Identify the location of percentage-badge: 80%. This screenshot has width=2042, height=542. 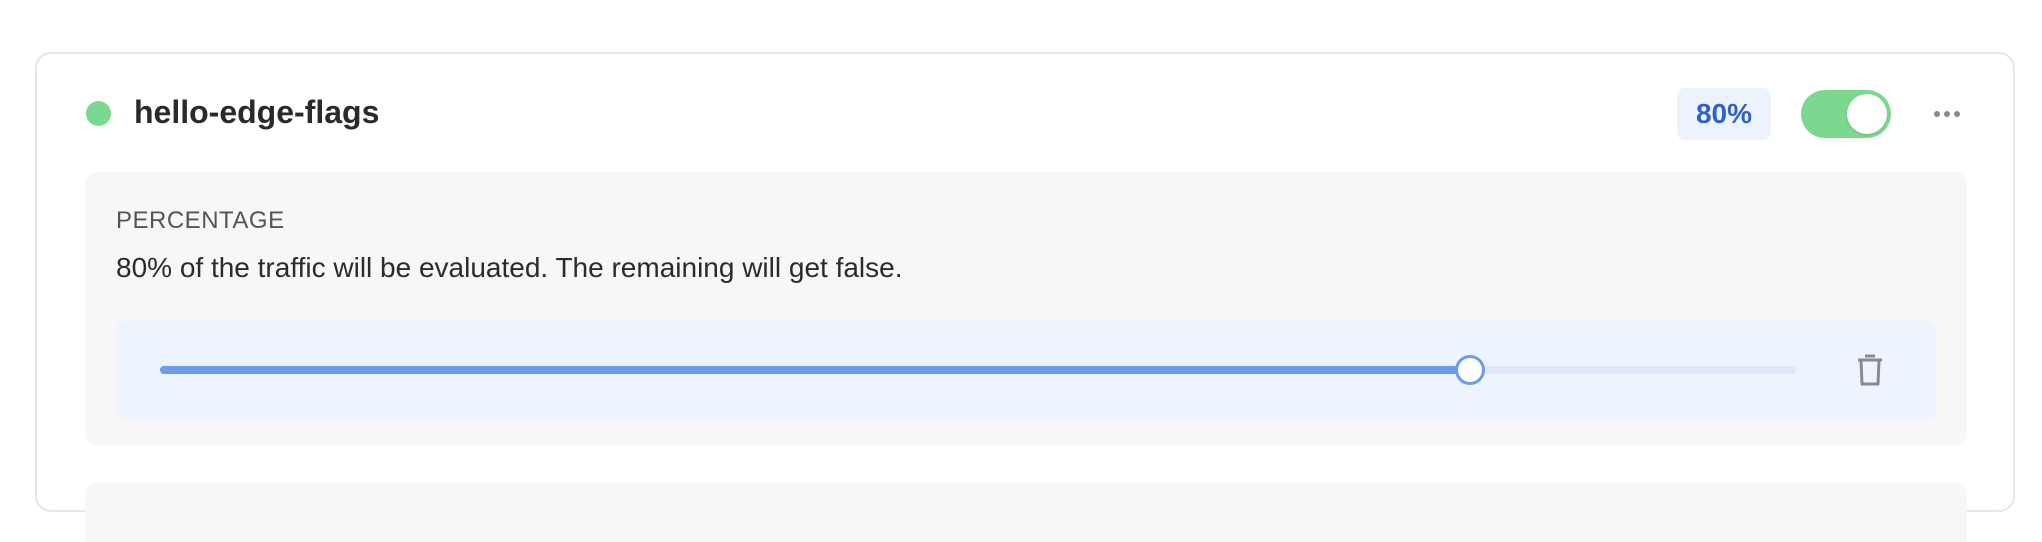
(1724, 114).